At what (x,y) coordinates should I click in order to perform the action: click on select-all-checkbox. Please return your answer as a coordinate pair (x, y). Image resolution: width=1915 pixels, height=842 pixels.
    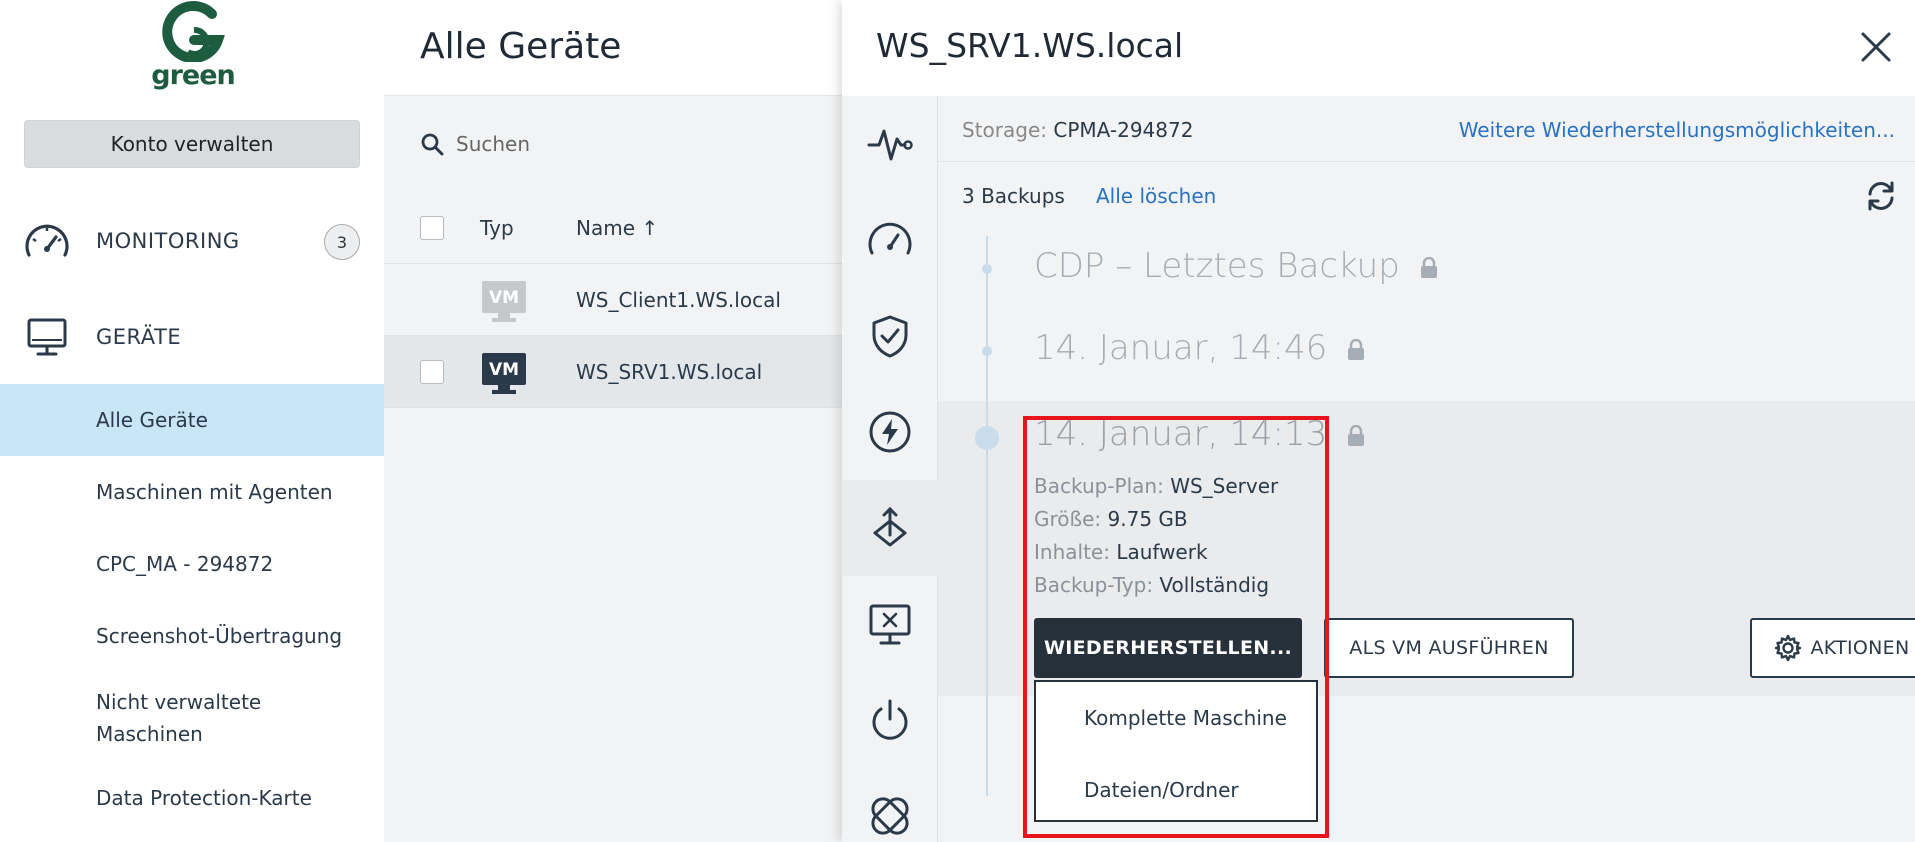
    Looking at the image, I should click on (432, 228).